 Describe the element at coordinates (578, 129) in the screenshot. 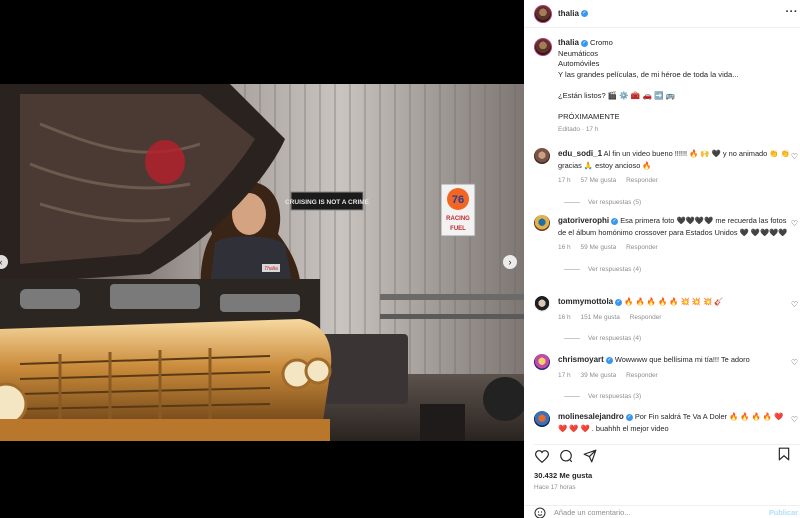

I see `caption-edited: Editado · 17 h` at that location.